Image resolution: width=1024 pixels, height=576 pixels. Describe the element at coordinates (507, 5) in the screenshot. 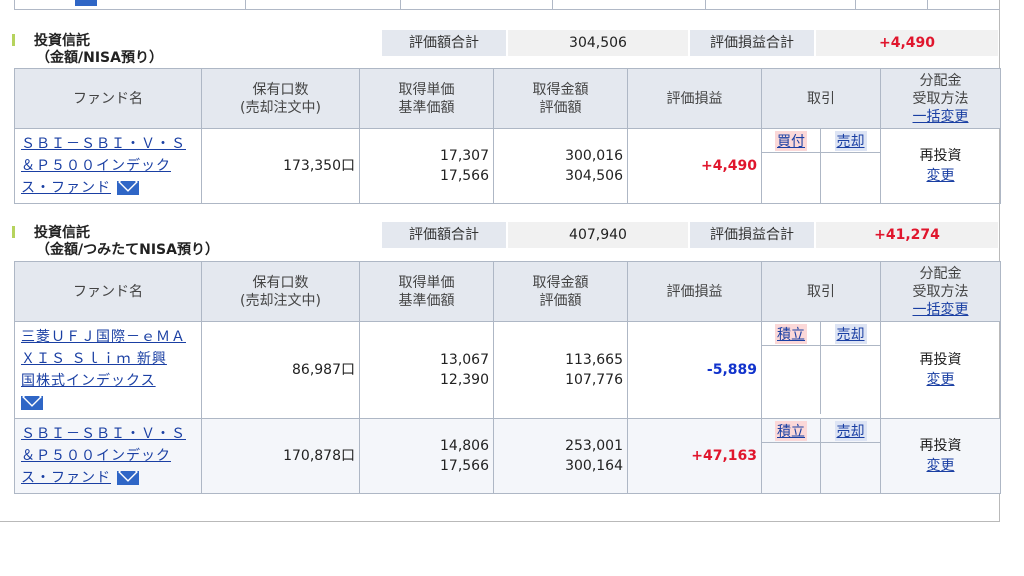

I see `previous-table-row-fragment` at that location.